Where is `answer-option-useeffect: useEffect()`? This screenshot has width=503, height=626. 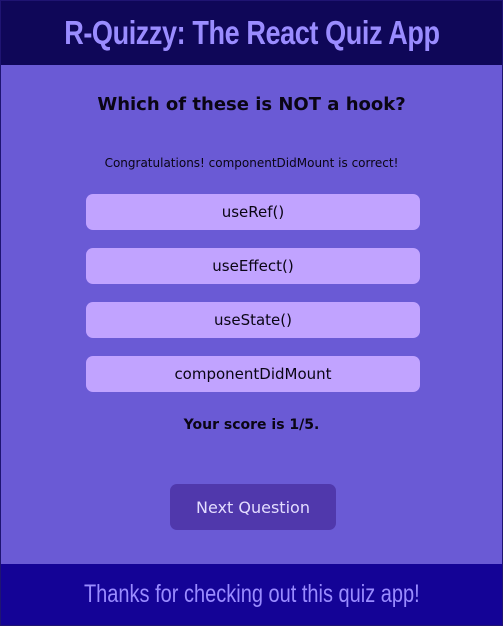 answer-option-useeffect: useEffect() is located at coordinates (253, 266).